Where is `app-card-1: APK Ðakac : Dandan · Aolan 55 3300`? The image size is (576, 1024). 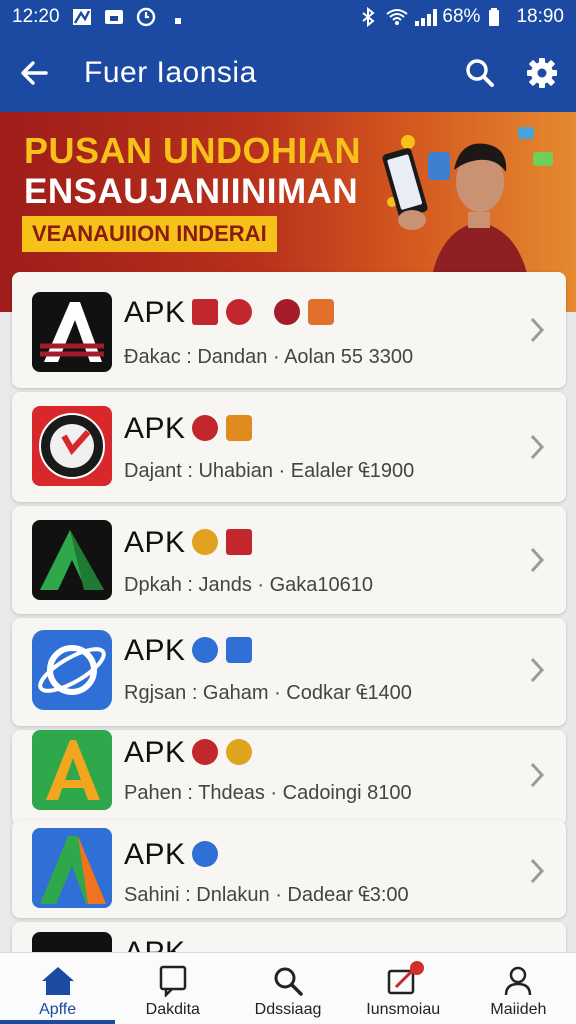
app-card-1: APK Ðakac : Dandan · Aolan 55 3300 is located at coordinates (289, 330).